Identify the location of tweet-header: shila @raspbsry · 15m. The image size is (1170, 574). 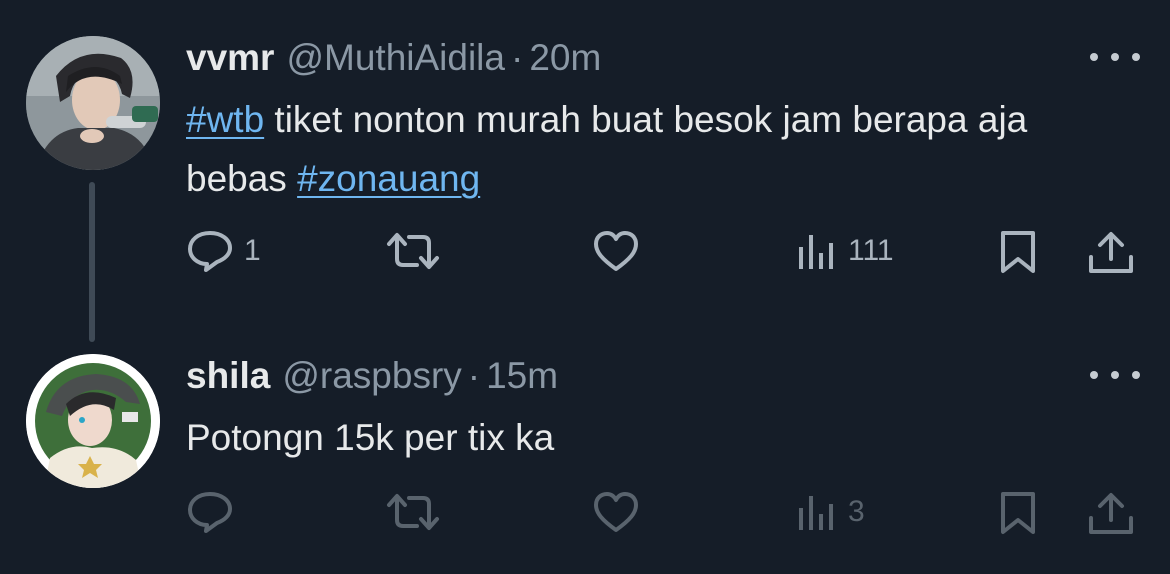
(372, 376).